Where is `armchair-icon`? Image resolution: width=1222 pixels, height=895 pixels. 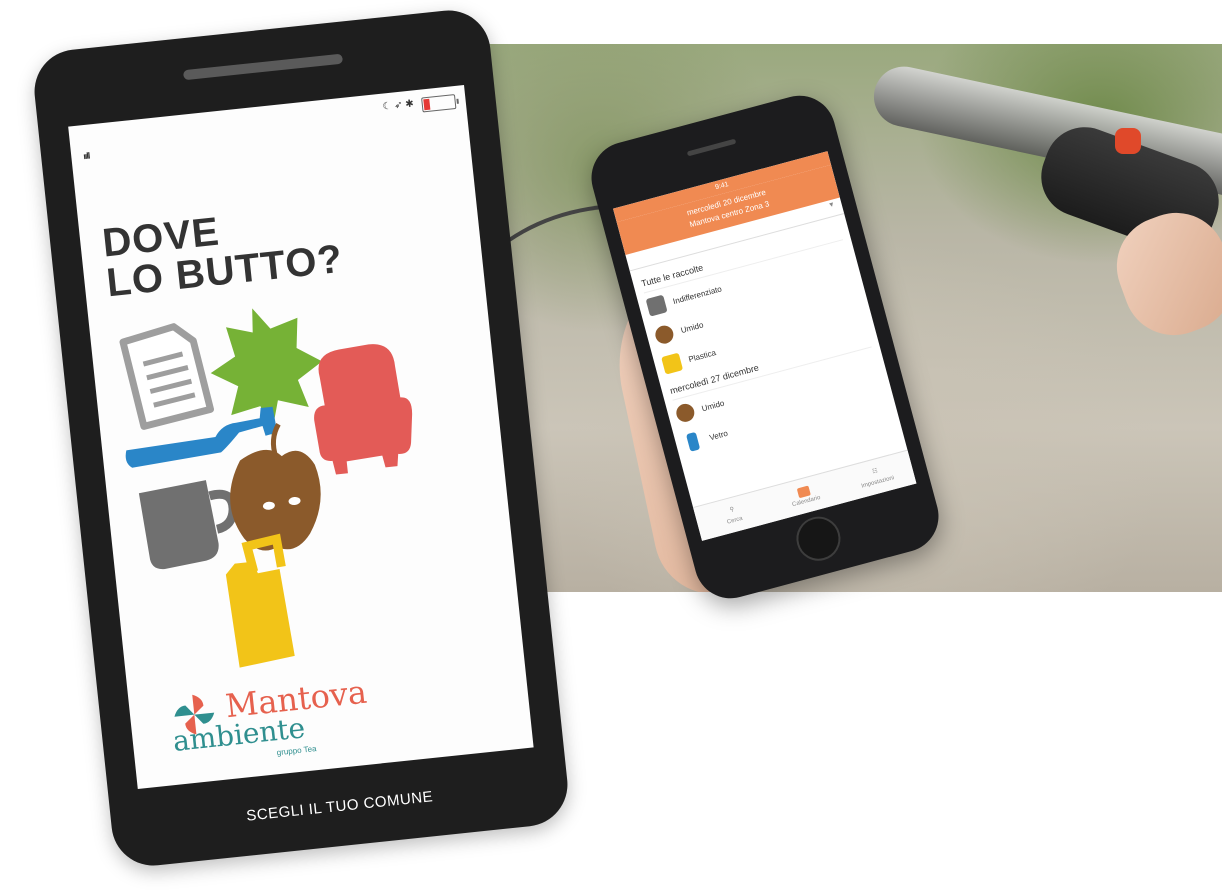 armchair-icon is located at coordinates (363, 409).